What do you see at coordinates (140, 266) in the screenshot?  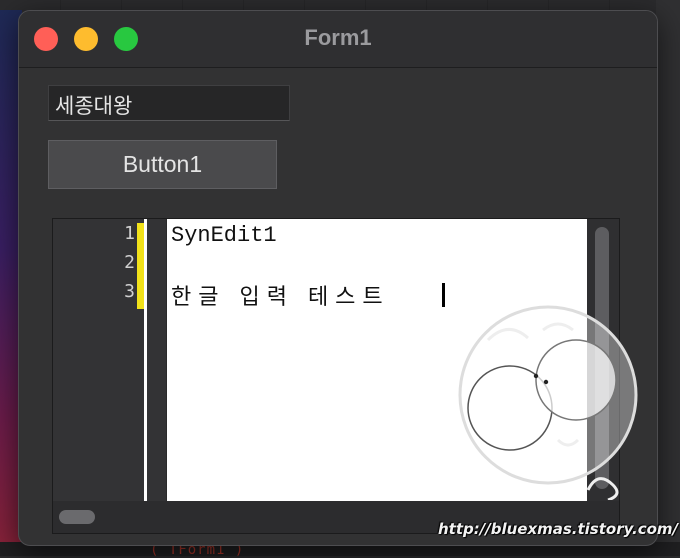 I see `modified-lines-marker` at bounding box center [140, 266].